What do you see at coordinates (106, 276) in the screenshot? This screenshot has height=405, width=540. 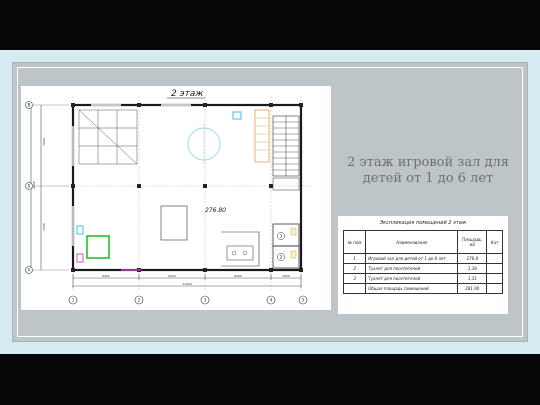 I see `dim-bottom-1: 6000` at bounding box center [106, 276].